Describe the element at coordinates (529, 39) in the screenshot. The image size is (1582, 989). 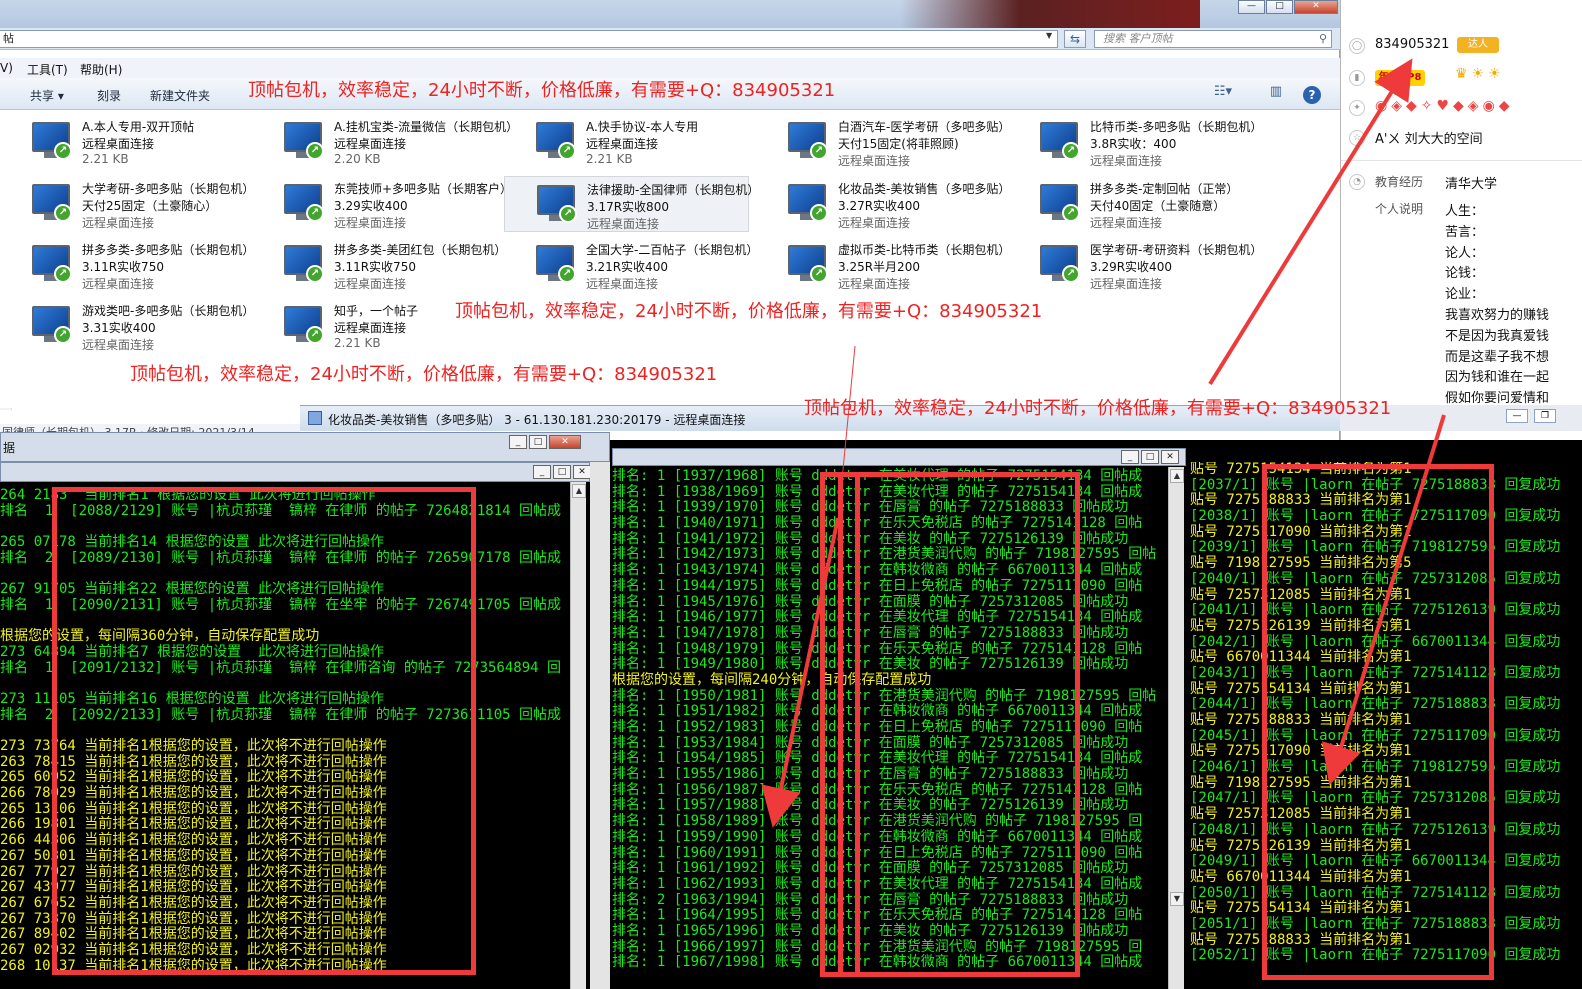
I see `address-input: 帖` at that location.